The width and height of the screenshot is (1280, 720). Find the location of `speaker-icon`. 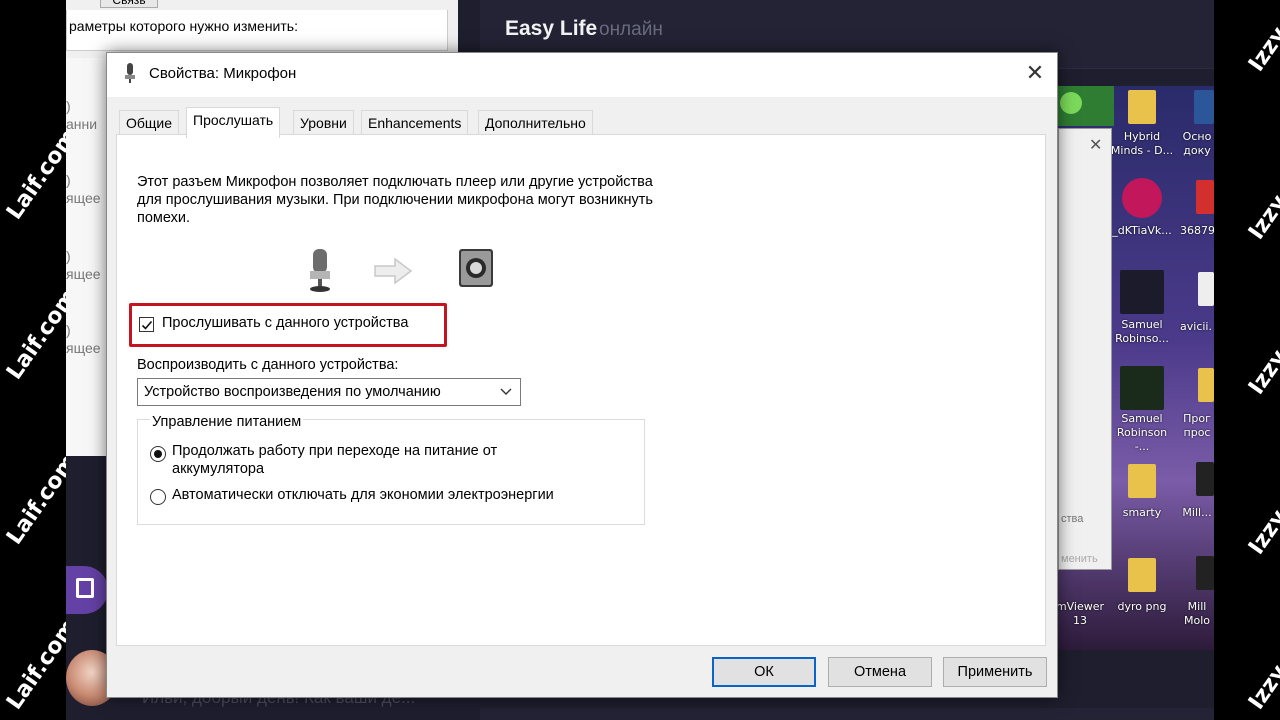

speaker-icon is located at coordinates (476, 268).